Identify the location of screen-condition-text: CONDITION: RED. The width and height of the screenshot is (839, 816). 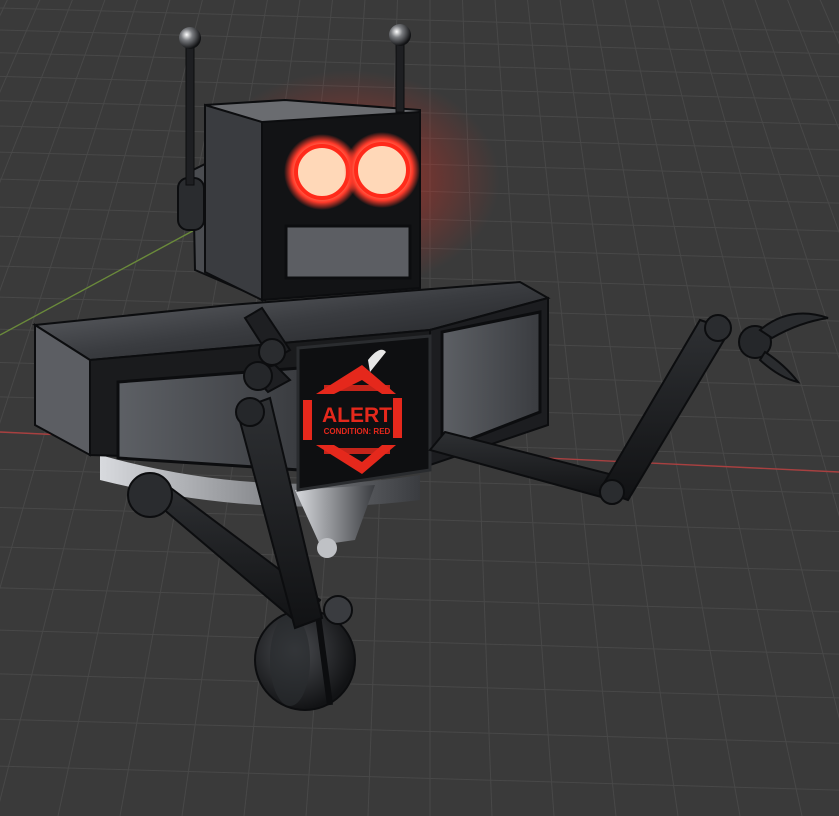
(357, 431).